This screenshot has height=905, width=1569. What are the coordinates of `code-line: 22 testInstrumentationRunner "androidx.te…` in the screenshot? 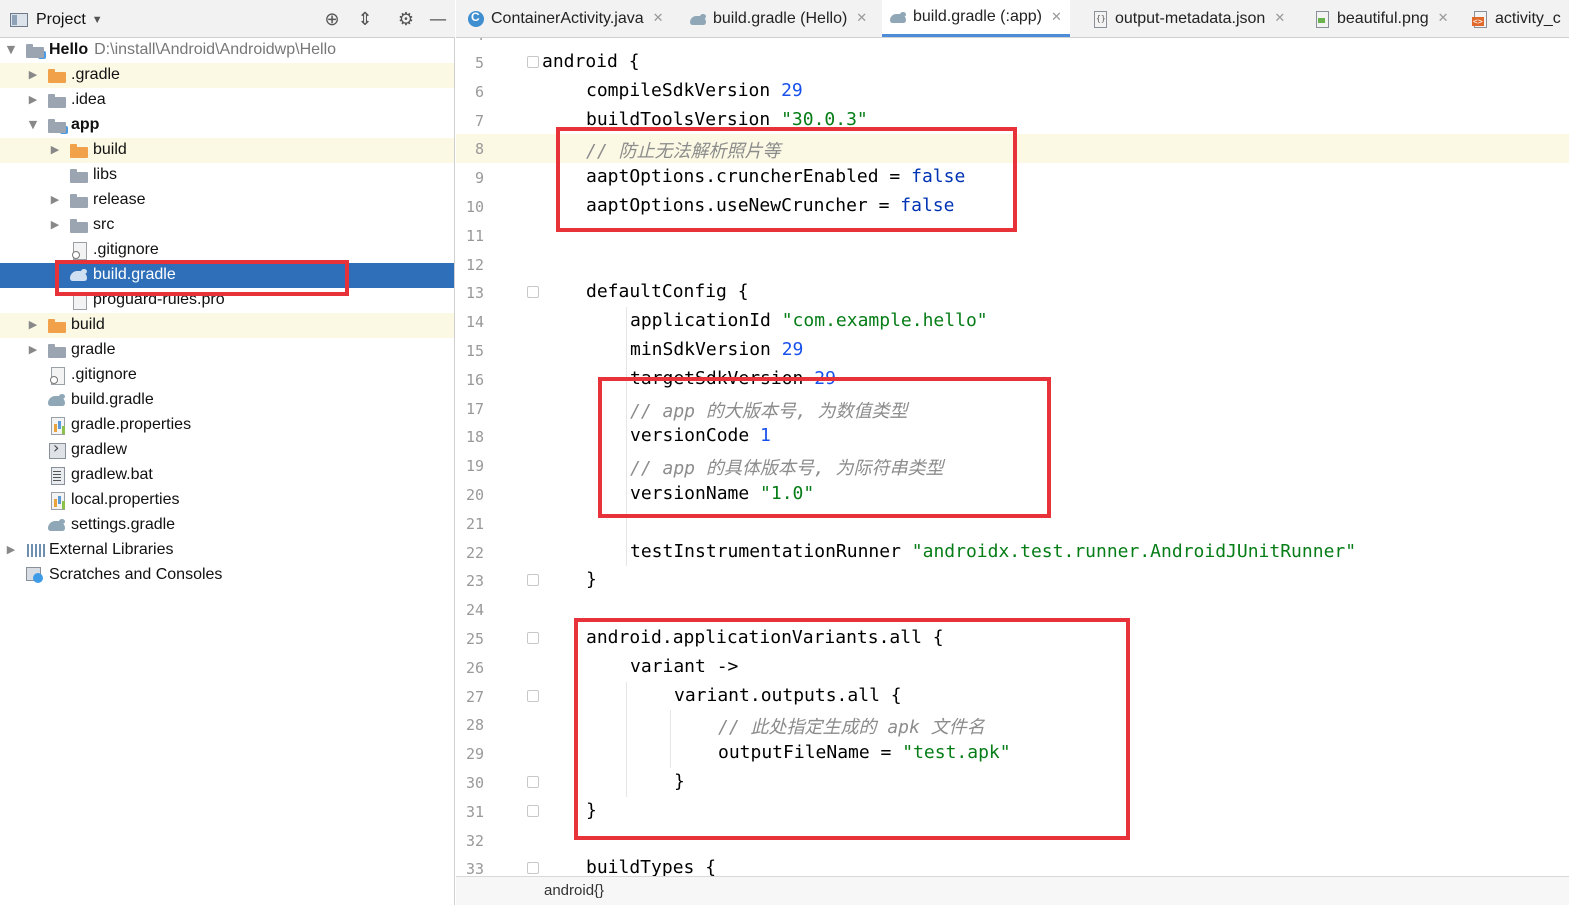 It's located at (1012, 552).